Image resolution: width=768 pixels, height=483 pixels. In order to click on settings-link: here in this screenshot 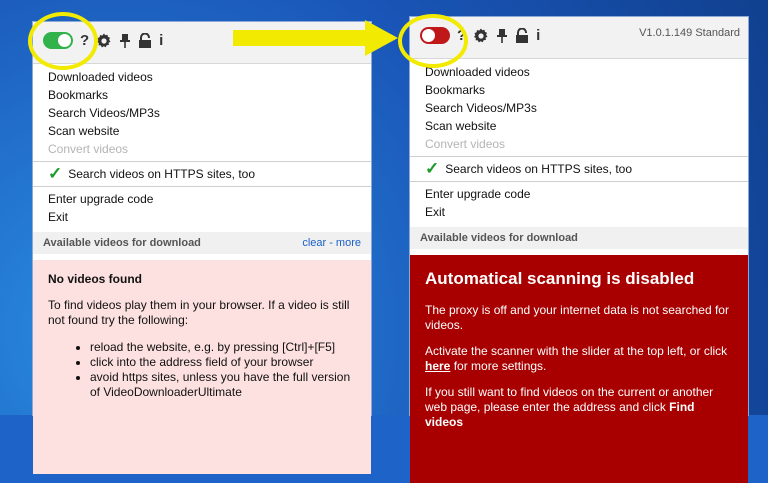, I will do `click(437, 366)`.